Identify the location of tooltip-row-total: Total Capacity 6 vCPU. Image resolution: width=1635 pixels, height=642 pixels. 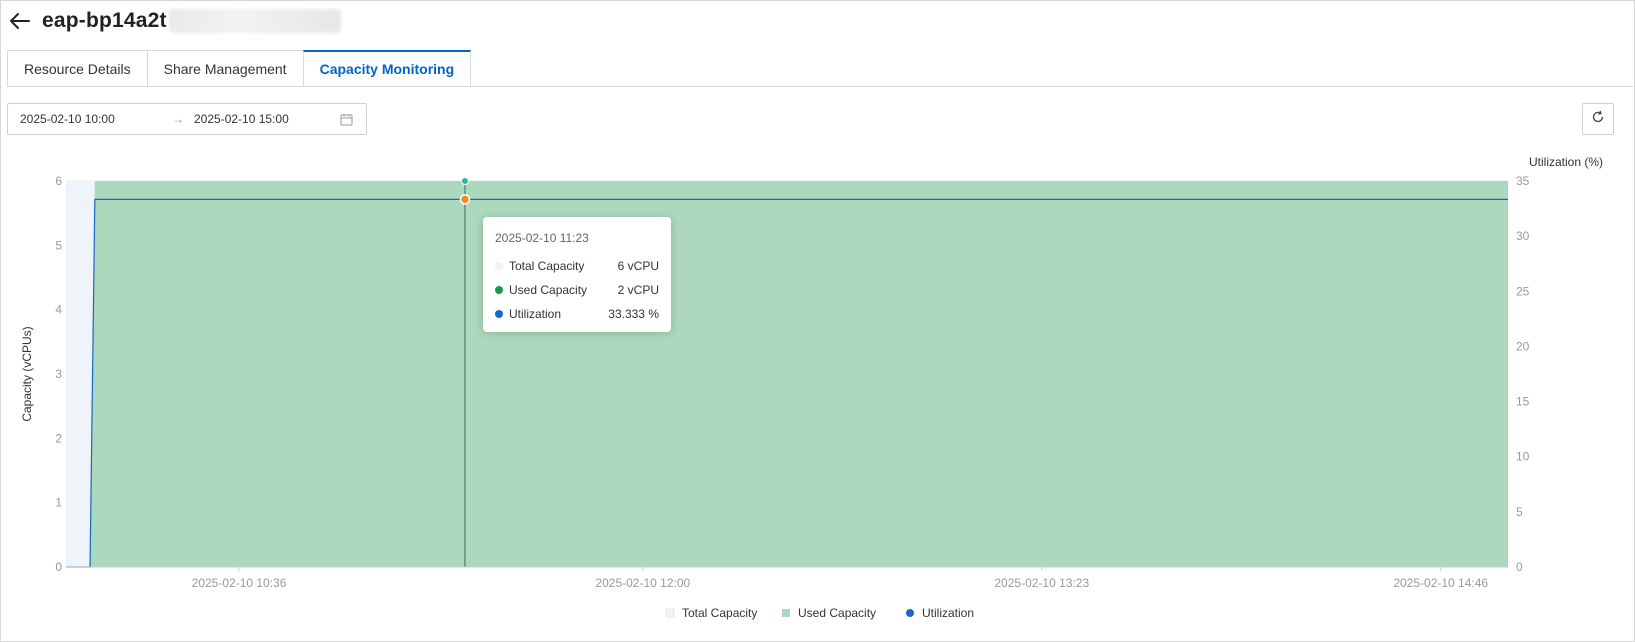
(577, 266).